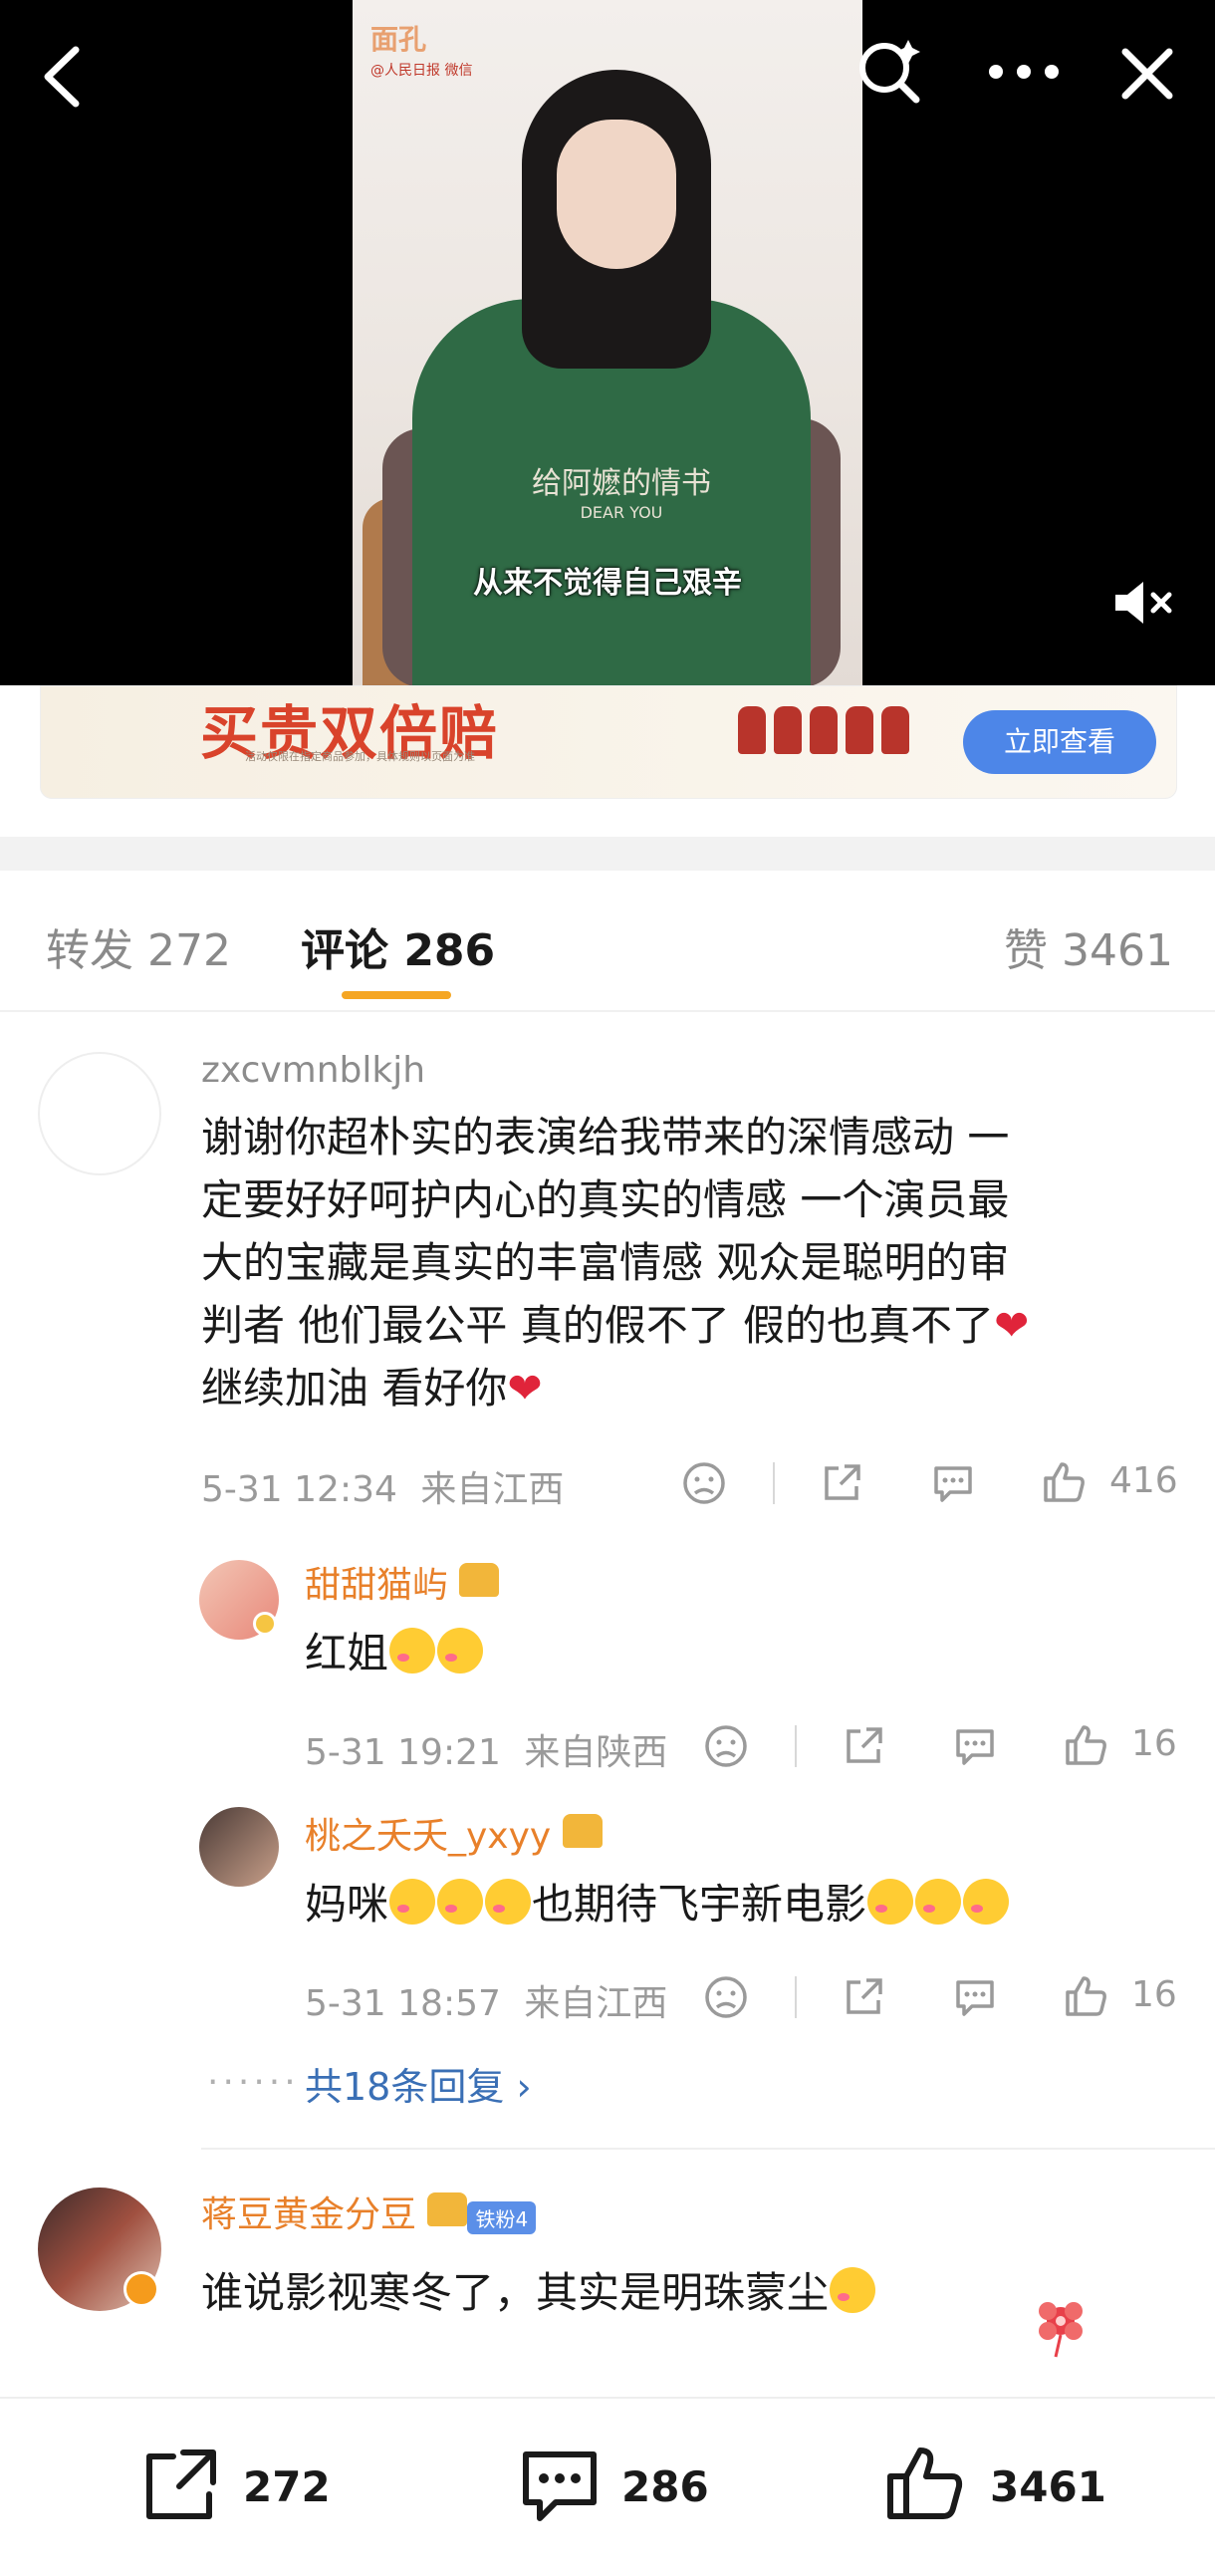  What do you see at coordinates (617, 194) in the screenshot?
I see `person-face` at bounding box center [617, 194].